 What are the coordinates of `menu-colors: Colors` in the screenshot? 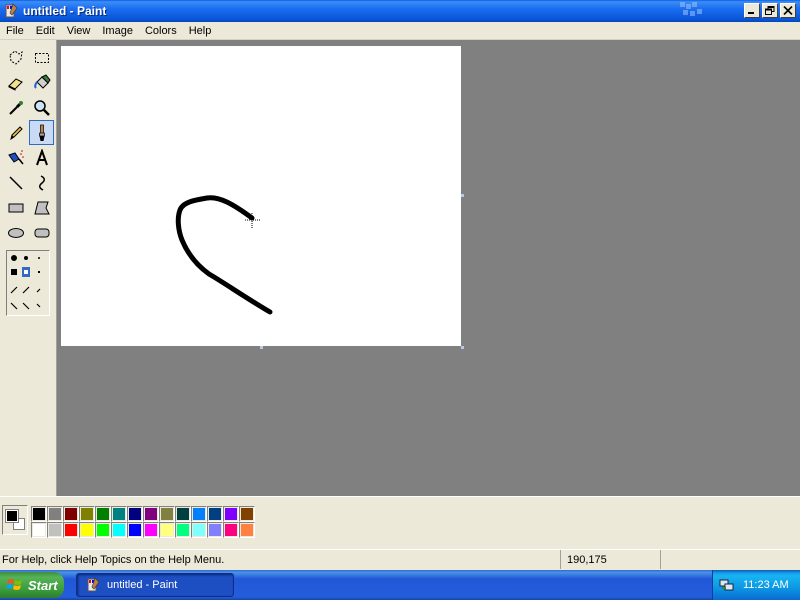 It's located at (161, 31).